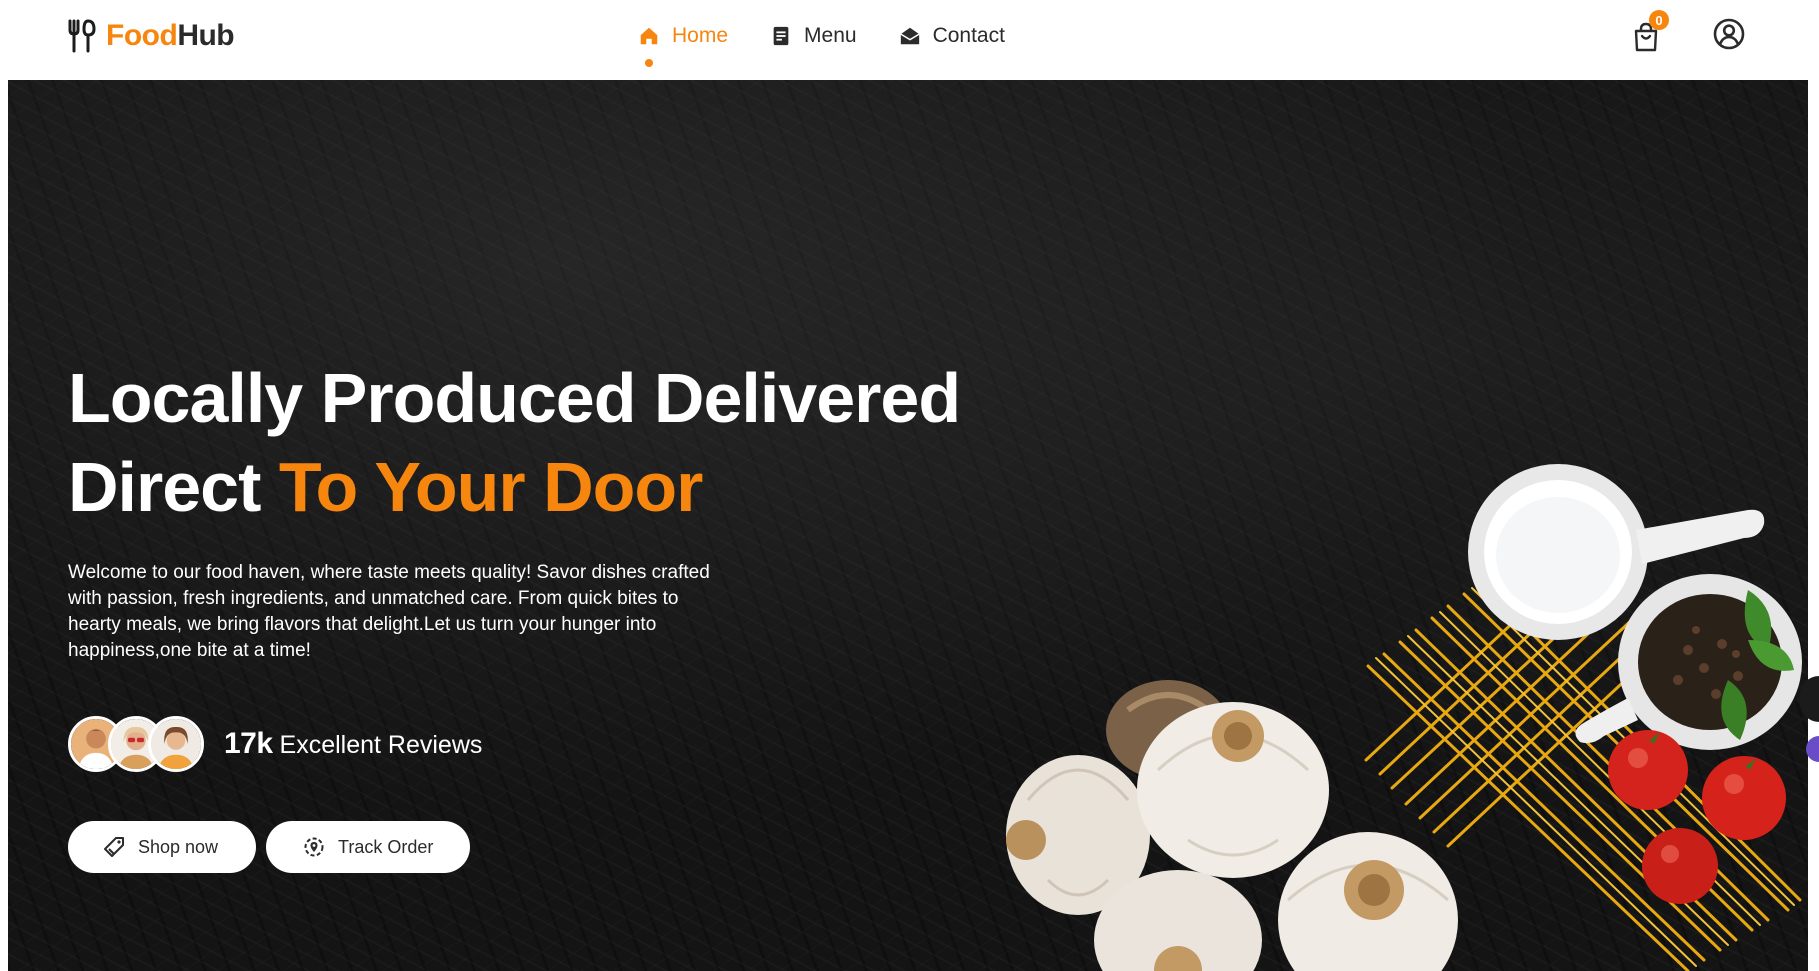 Image resolution: width=1819 pixels, height=971 pixels. I want to click on nav-item-menu: Menu, so click(813, 36).